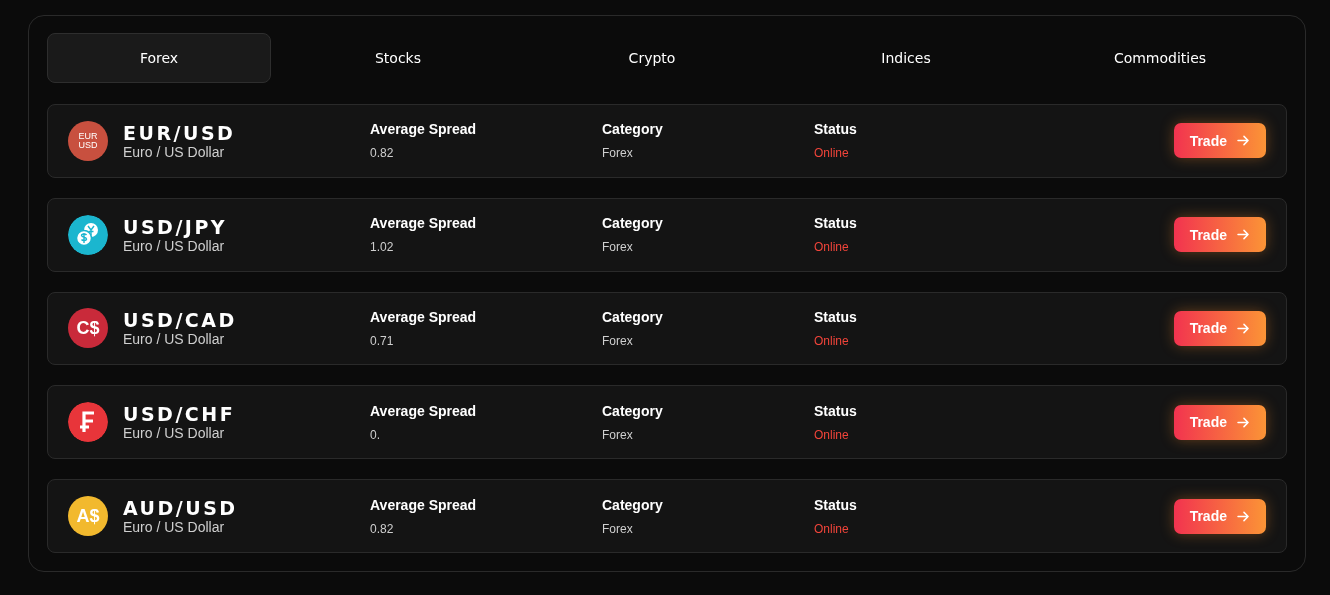  What do you see at coordinates (1160, 58) in the screenshot?
I see `market-tab: Commodities` at bounding box center [1160, 58].